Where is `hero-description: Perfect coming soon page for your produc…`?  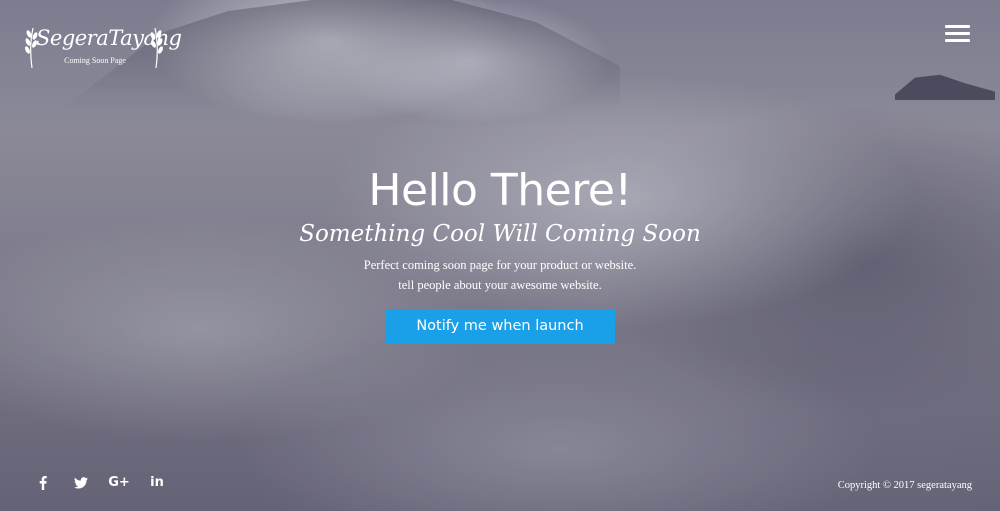
hero-description: Perfect coming soon page for your produc… is located at coordinates (500, 275).